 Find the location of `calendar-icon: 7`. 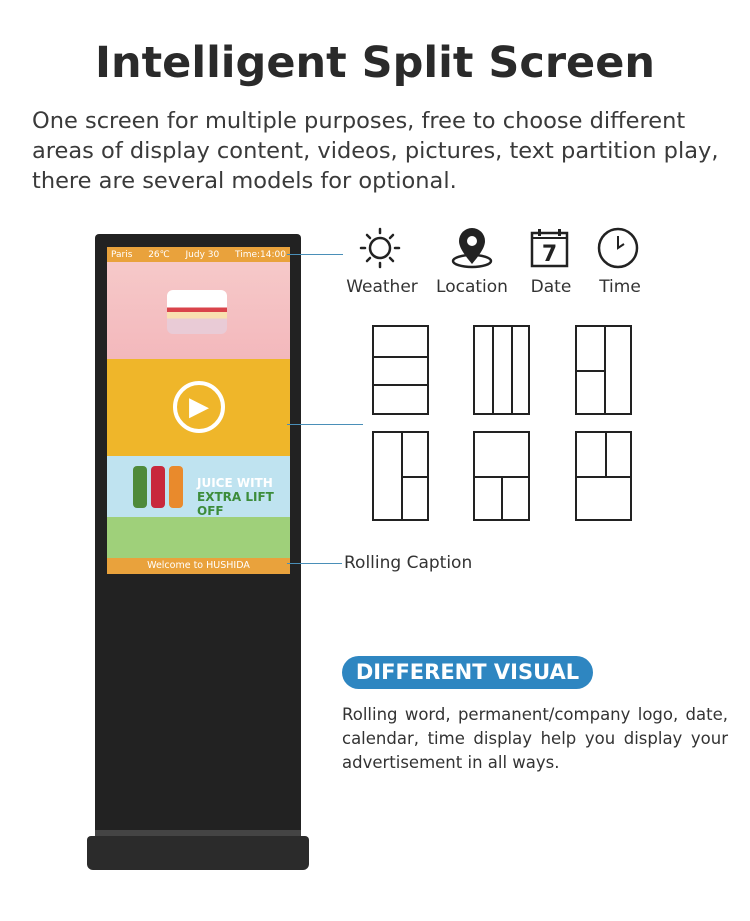

calendar-icon: 7 is located at coordinates (549, 248).